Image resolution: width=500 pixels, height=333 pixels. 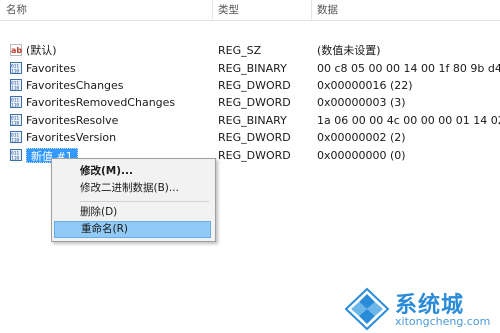 I want to click on value-data: (数值未设置), so click(x=349, y=50).